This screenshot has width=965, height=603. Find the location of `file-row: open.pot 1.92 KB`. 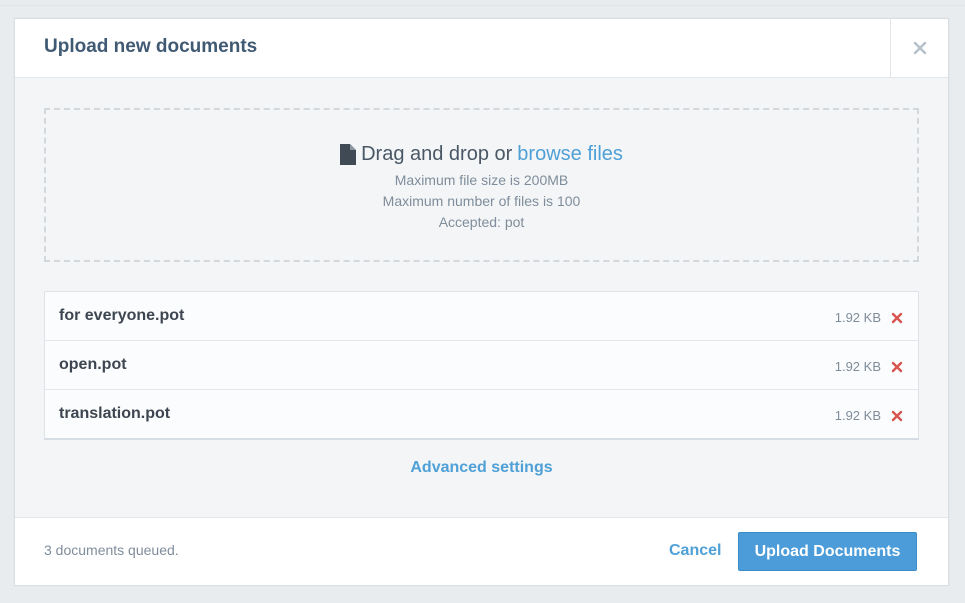

file-row: open.pot 1.92 KB is located at coordinates (481, 365).